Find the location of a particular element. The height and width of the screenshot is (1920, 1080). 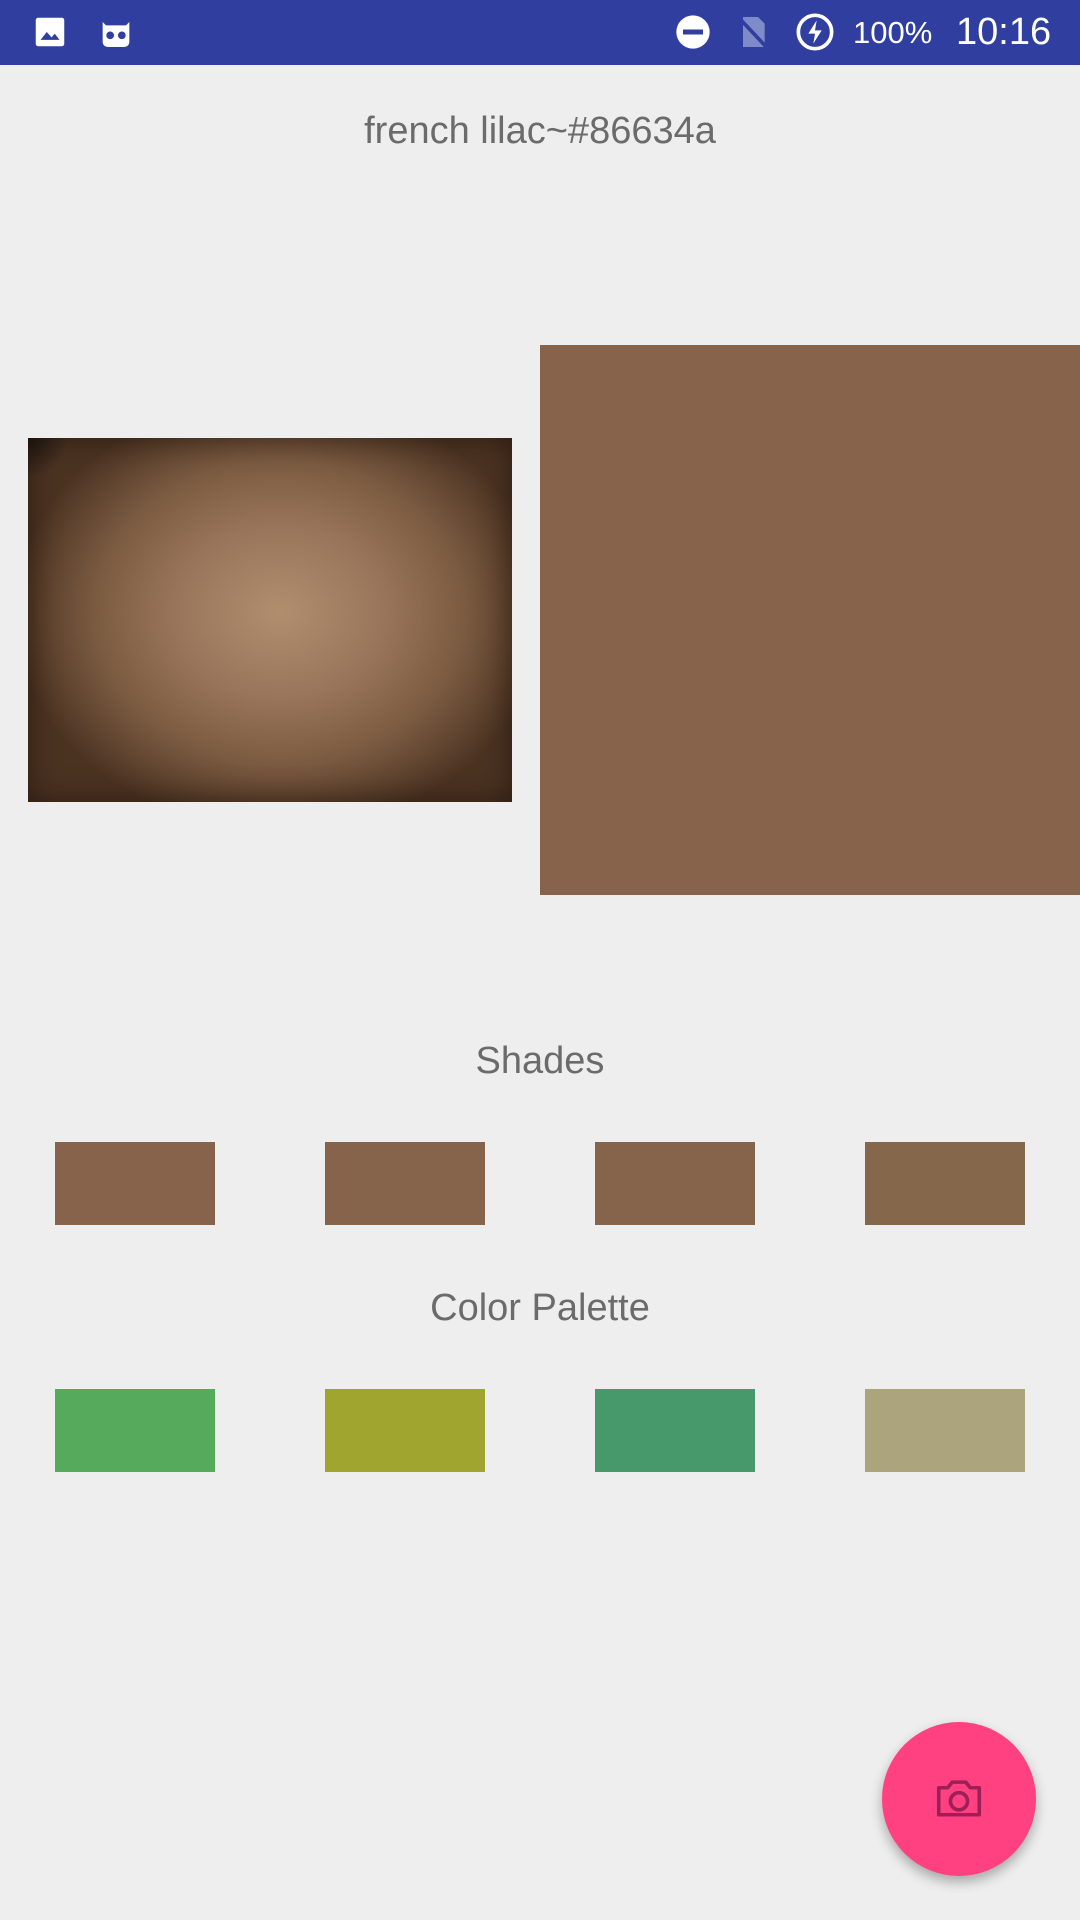

do-not-disturb-icon is located at coordinates (693, 32).